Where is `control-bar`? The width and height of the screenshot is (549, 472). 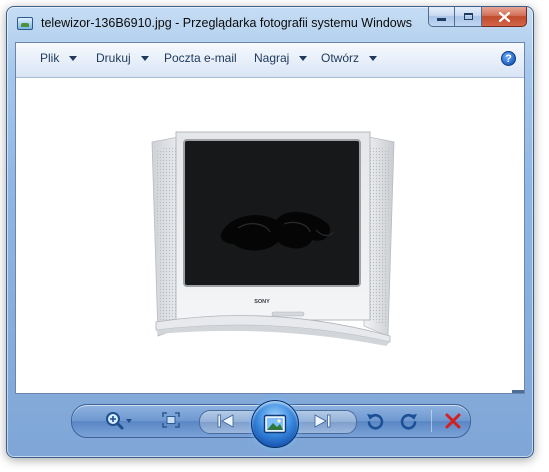
control-bar is located at coordinates (270, 423).